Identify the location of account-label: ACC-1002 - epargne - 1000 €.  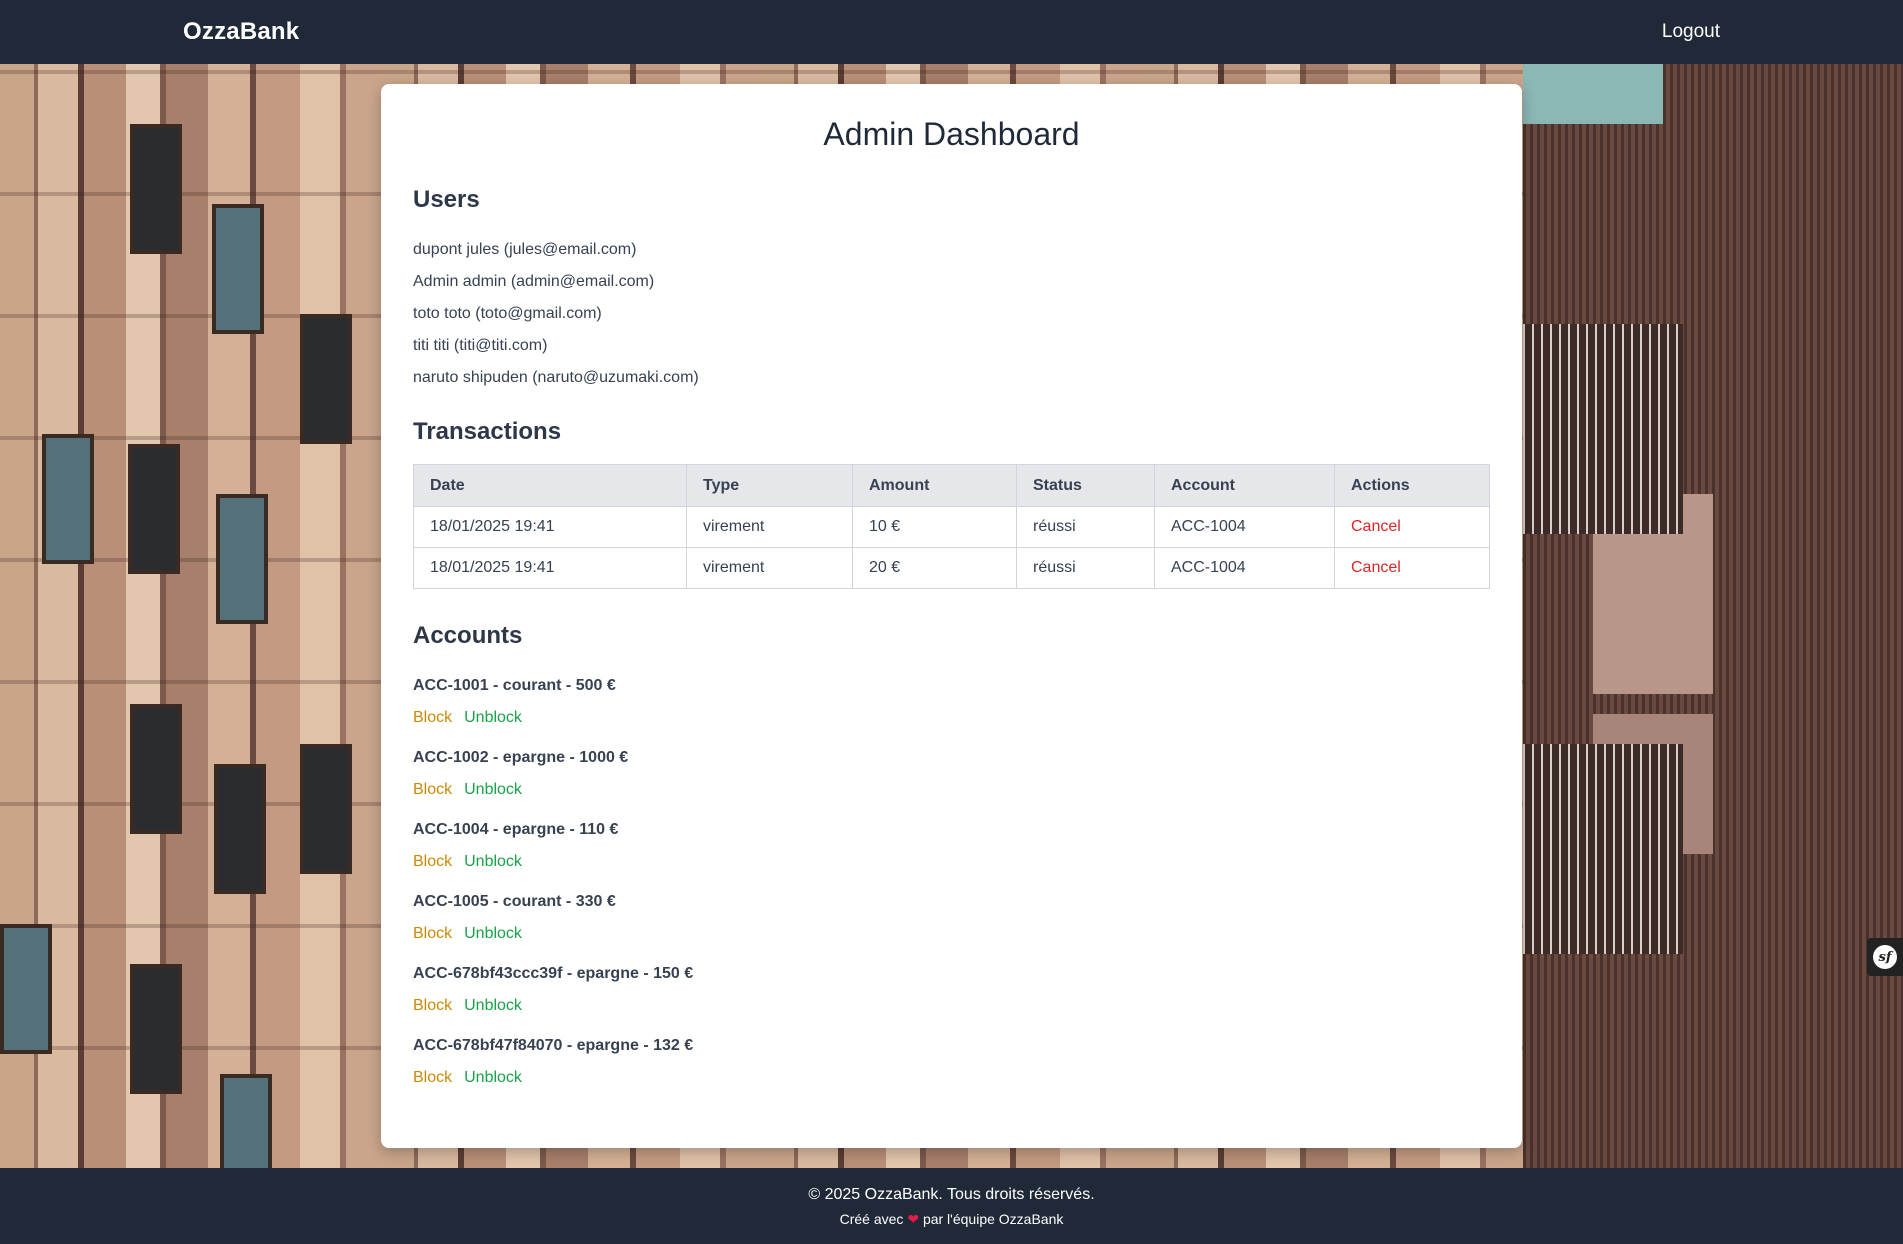
(521, 757).